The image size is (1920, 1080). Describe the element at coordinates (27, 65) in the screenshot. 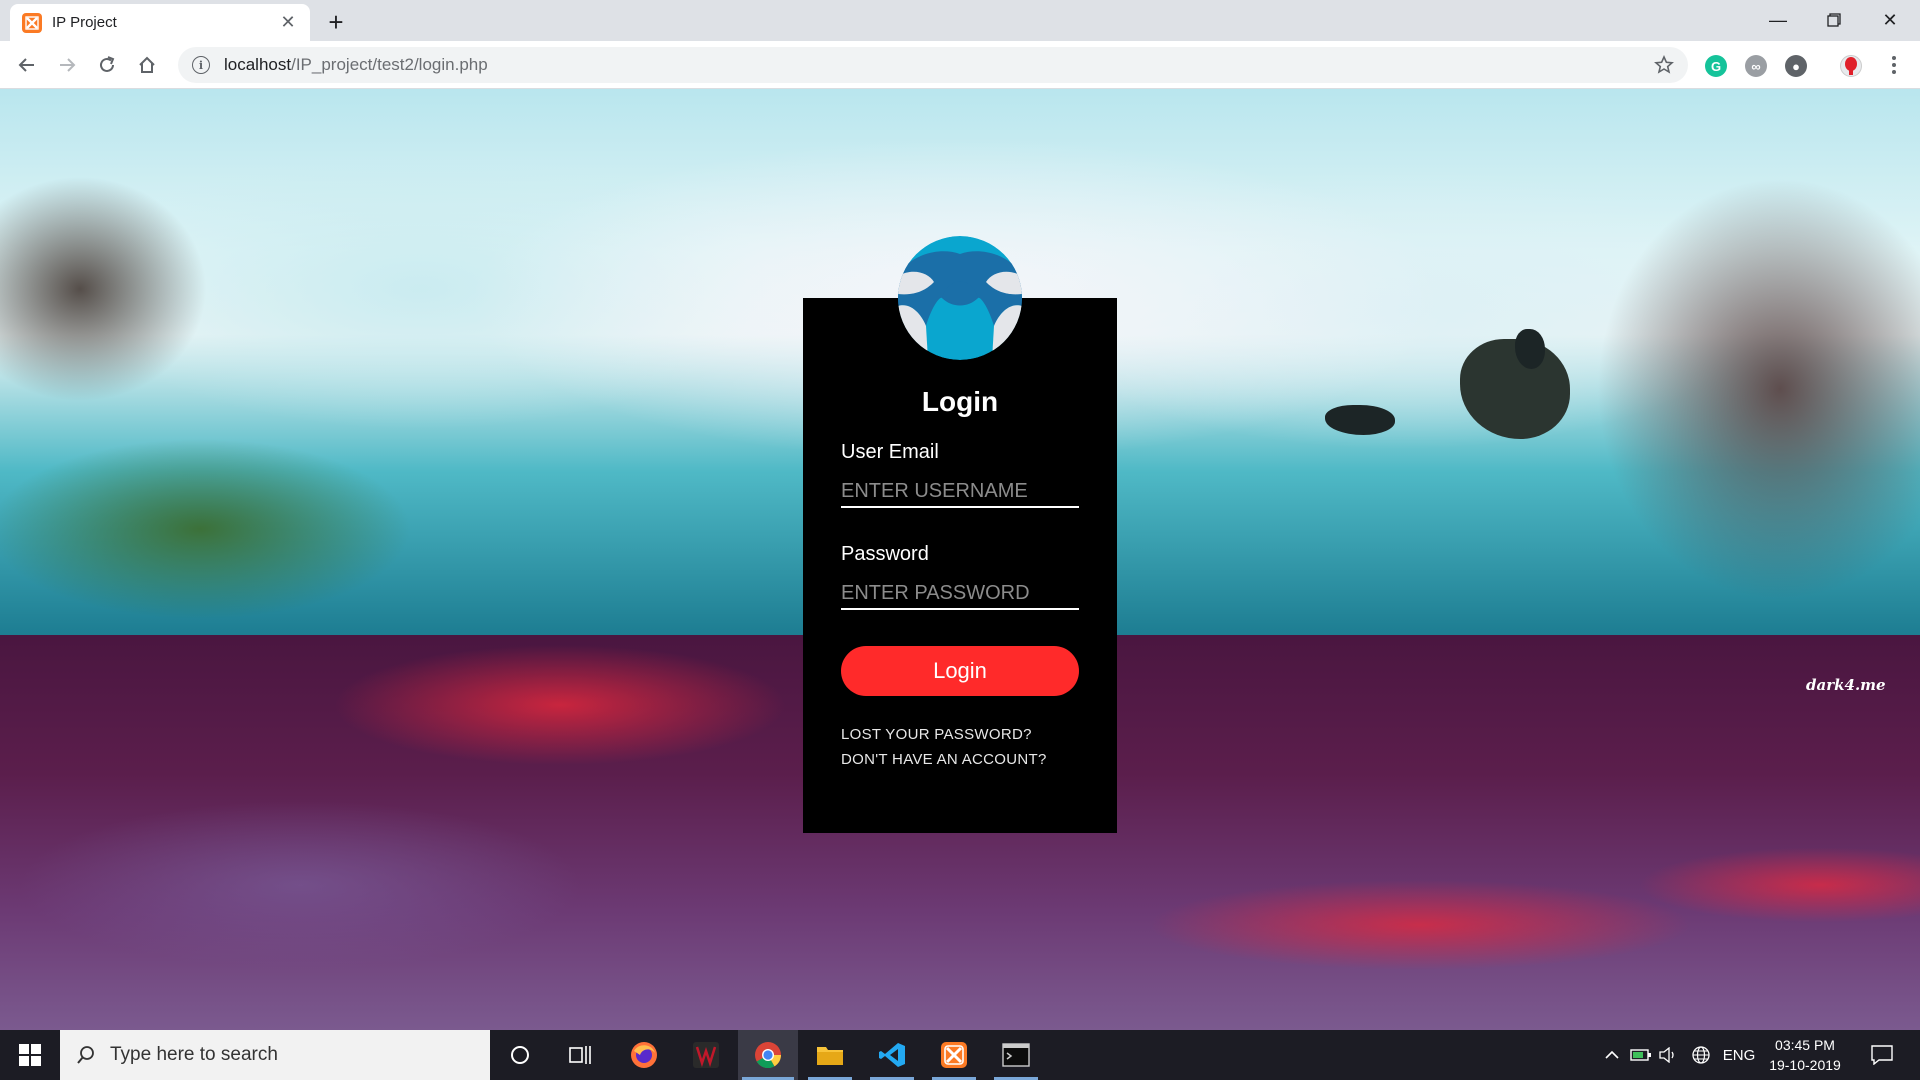

I see `back-arrow-icon` at that location.